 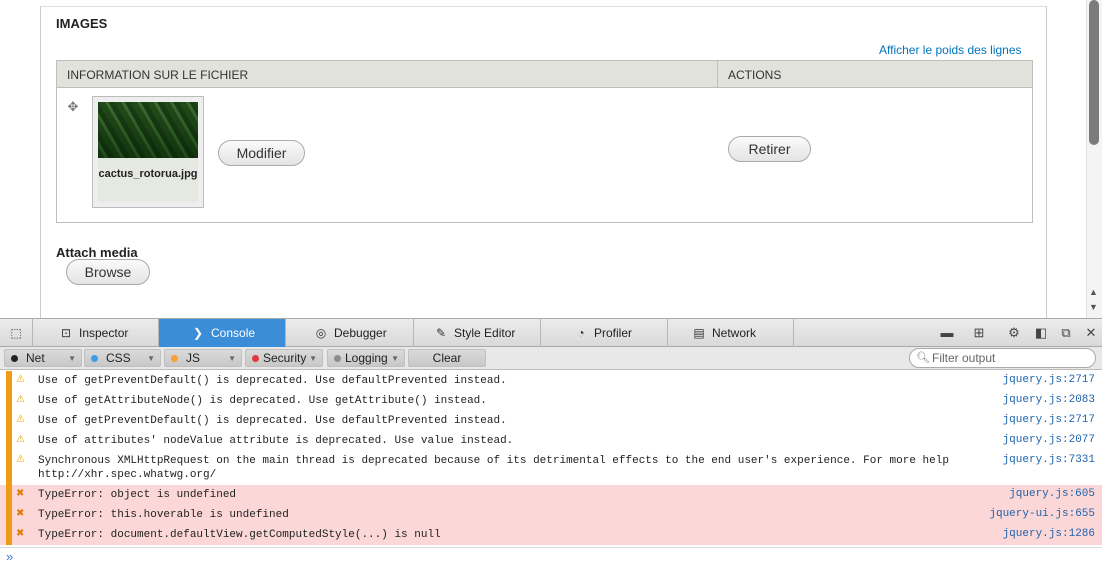 What do you see at coordinates (1091, 333) in the screenshot?
I see `close-icon: ✕` at bounding box center [1091, 333].